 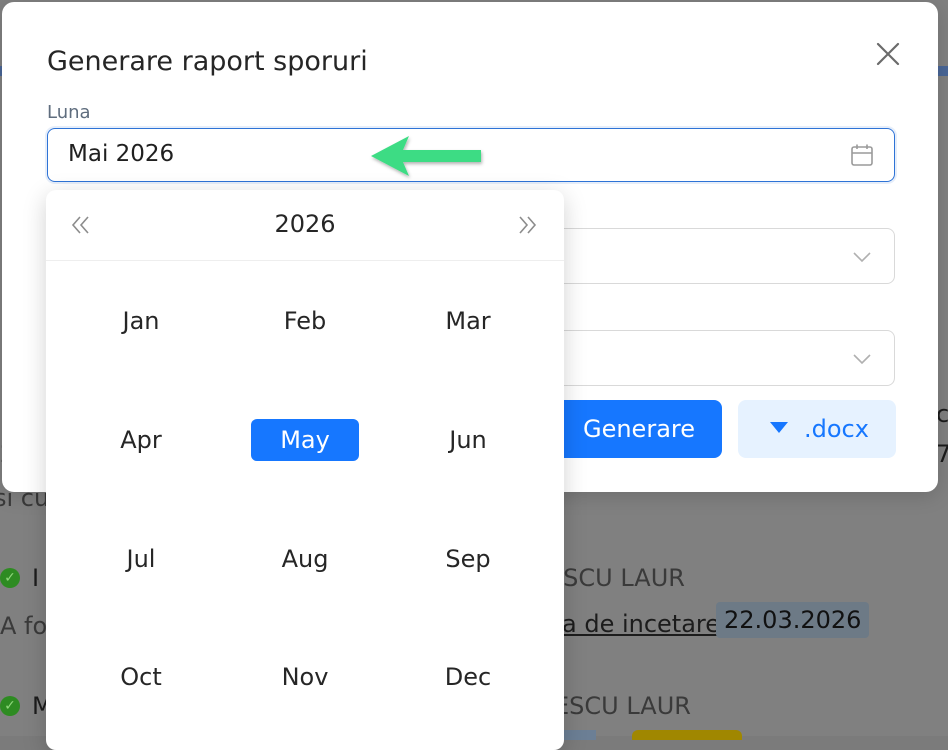 What do you see at coordinates (527, 225) in the screenshot?
I see `double-right-icon` at bounding box center [527, 225].